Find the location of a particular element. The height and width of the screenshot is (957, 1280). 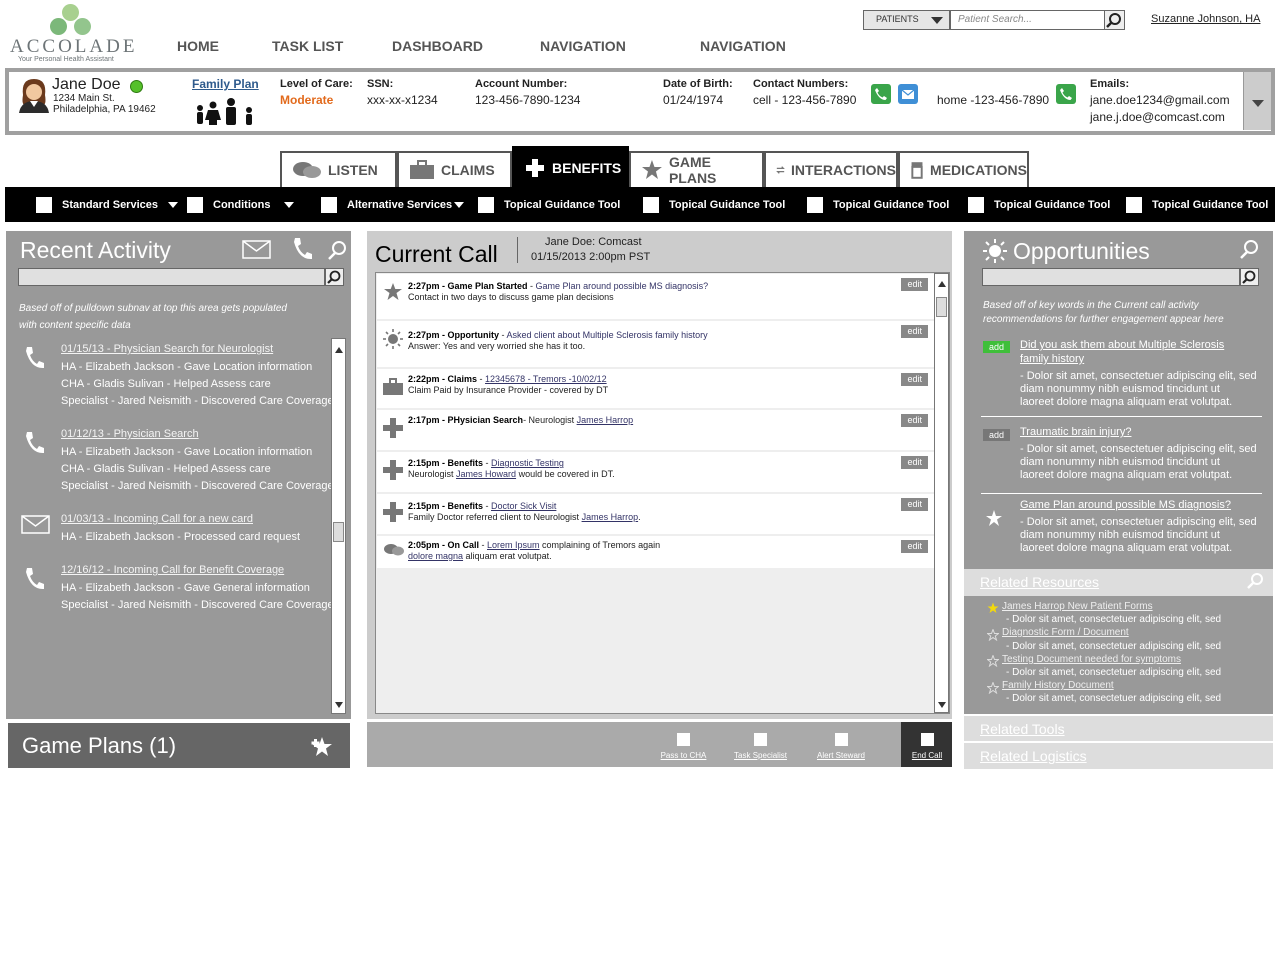

tab-listen: LISTEN is located at coordinates (338, 169).